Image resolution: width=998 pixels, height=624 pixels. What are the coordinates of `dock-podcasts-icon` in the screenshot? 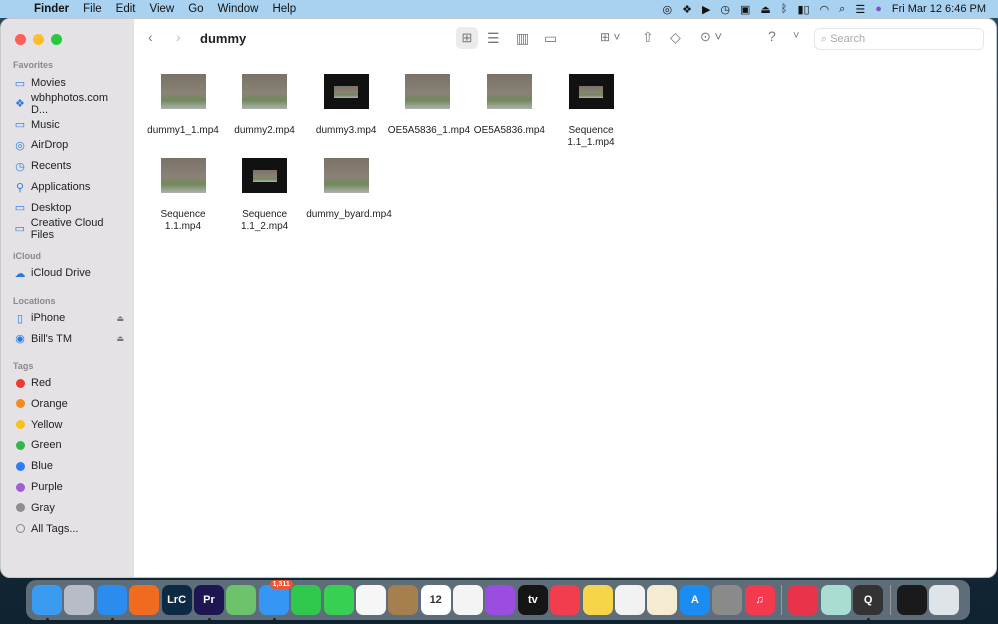 It's located at (500, 600).